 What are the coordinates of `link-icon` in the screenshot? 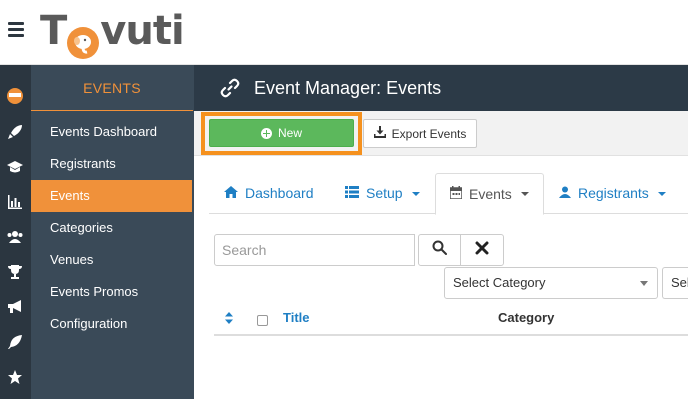 It's located at (230, 90).